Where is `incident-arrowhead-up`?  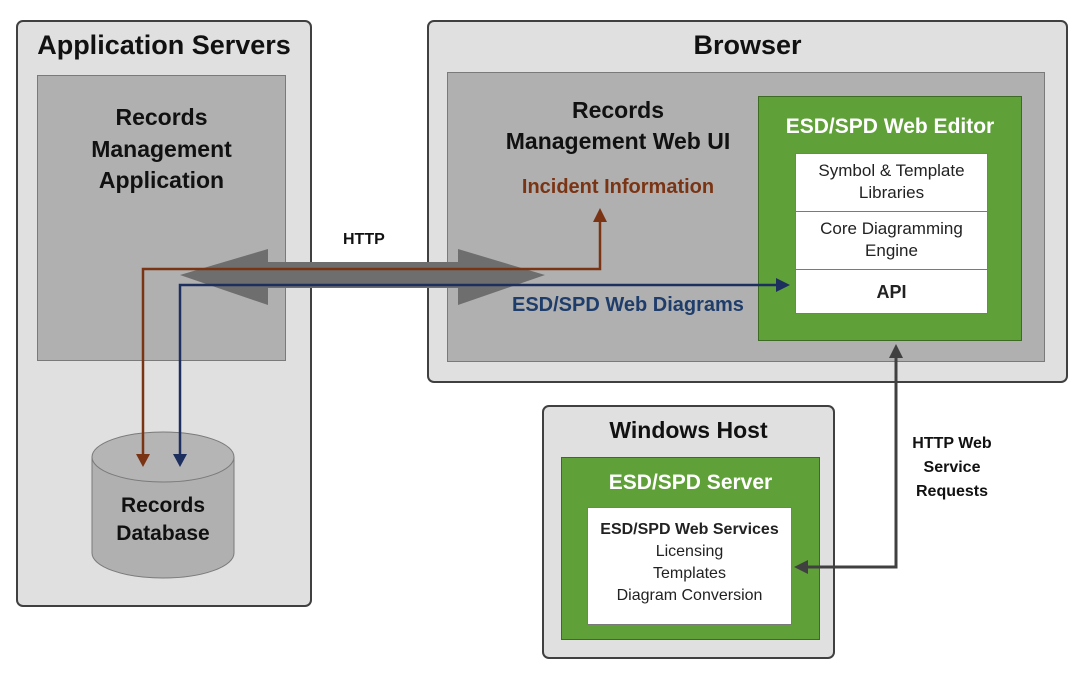
incident-arrowhead-up is located at coordinates (600, 215).